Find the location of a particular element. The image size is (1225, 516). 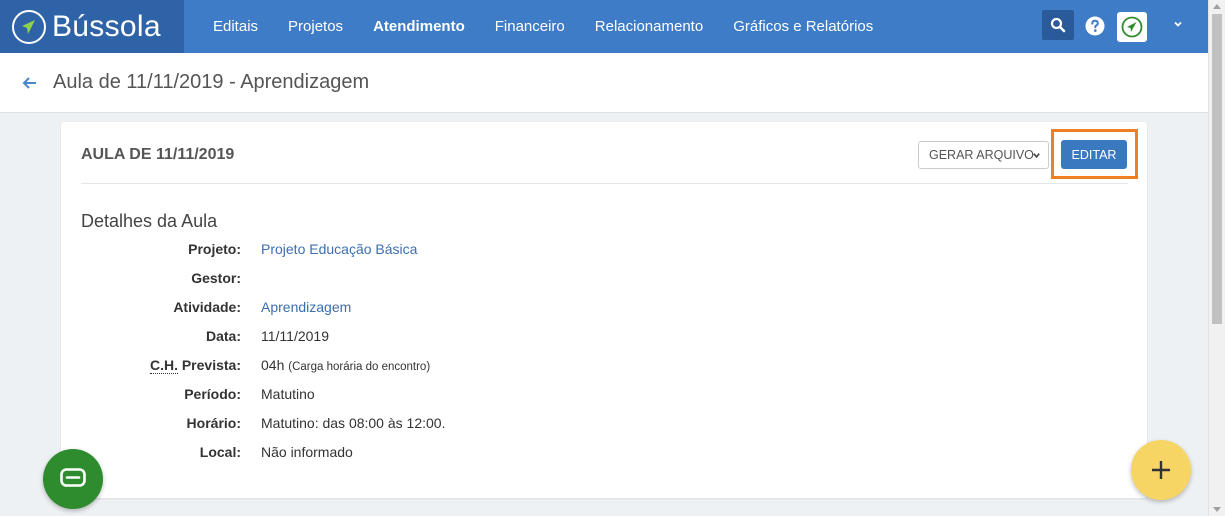

brand: Bússola is located at coordinates (92, 26).